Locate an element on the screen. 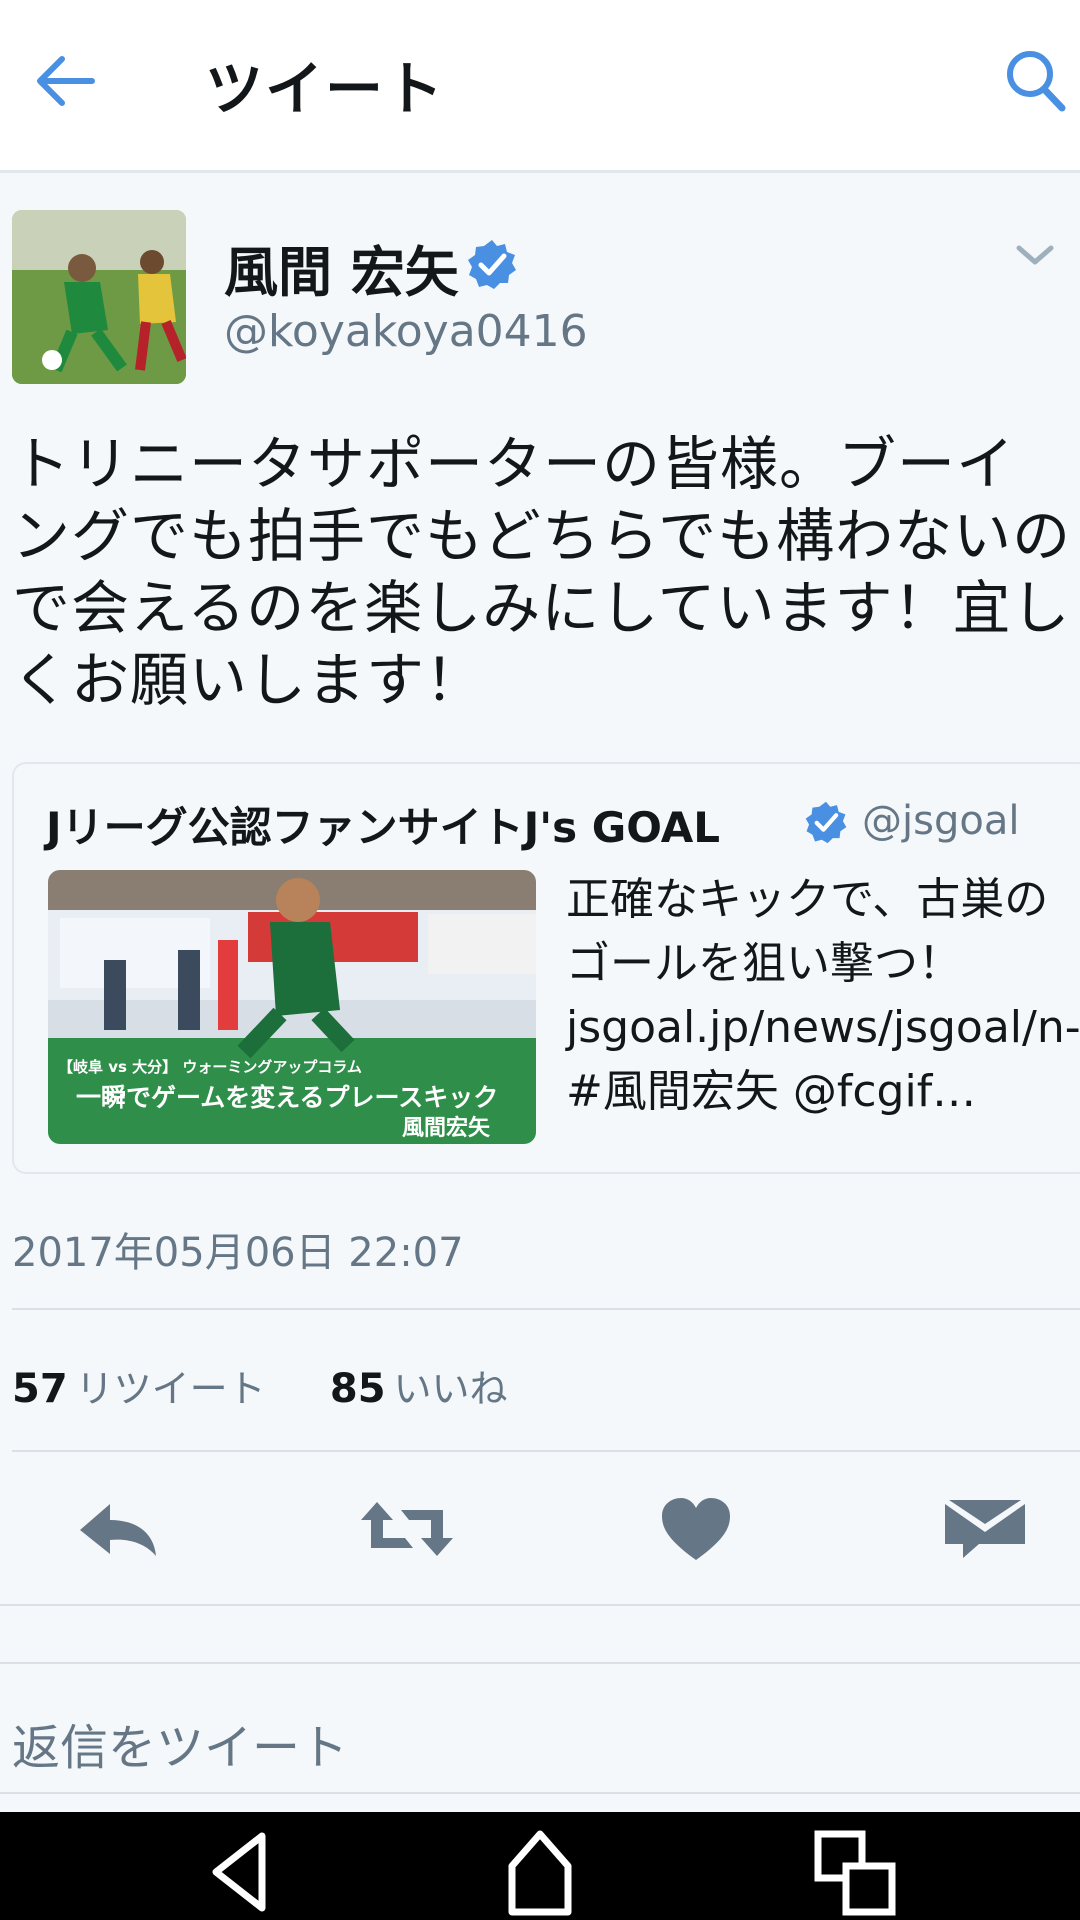 The height and width of the screenshot is (1920, 1080). image-caption-main: 一瞬でゲームを変えるプレースキック is located at coordinates (287, 1097).